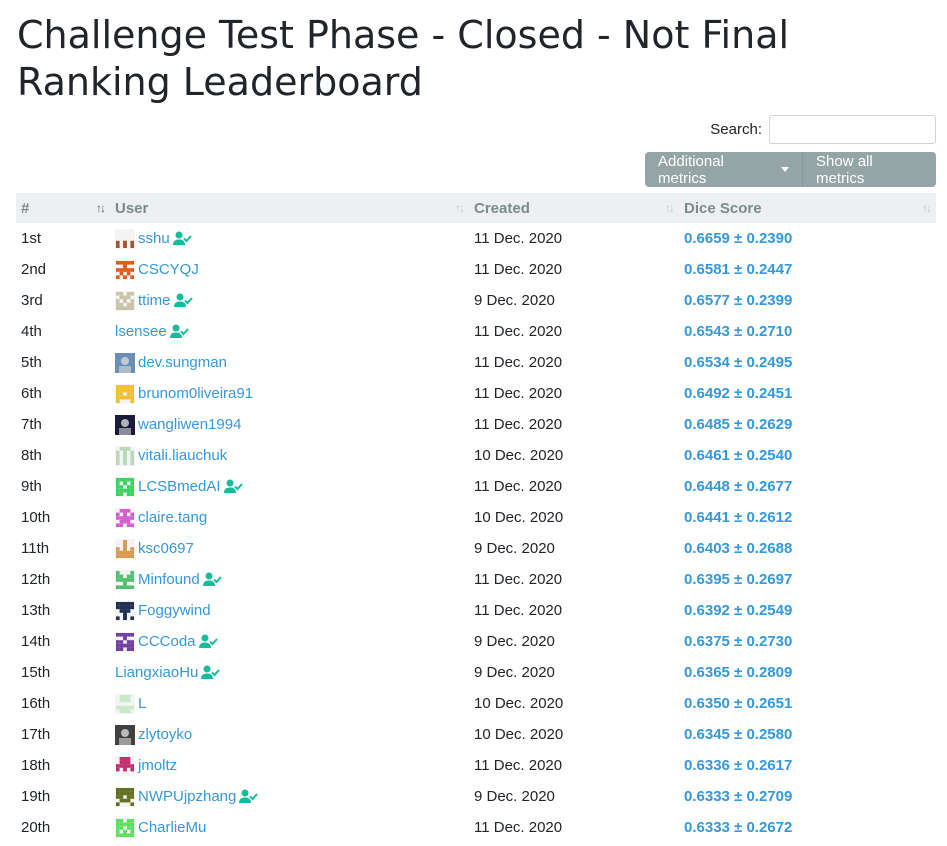 This screenshot has height=846, width=947. I want to click on user-link: L, so click(142, 703).